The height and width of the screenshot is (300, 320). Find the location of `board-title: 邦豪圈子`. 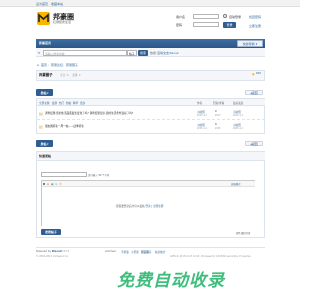

board-title: 邦豪圈子 is located at coordinates (46, 75).